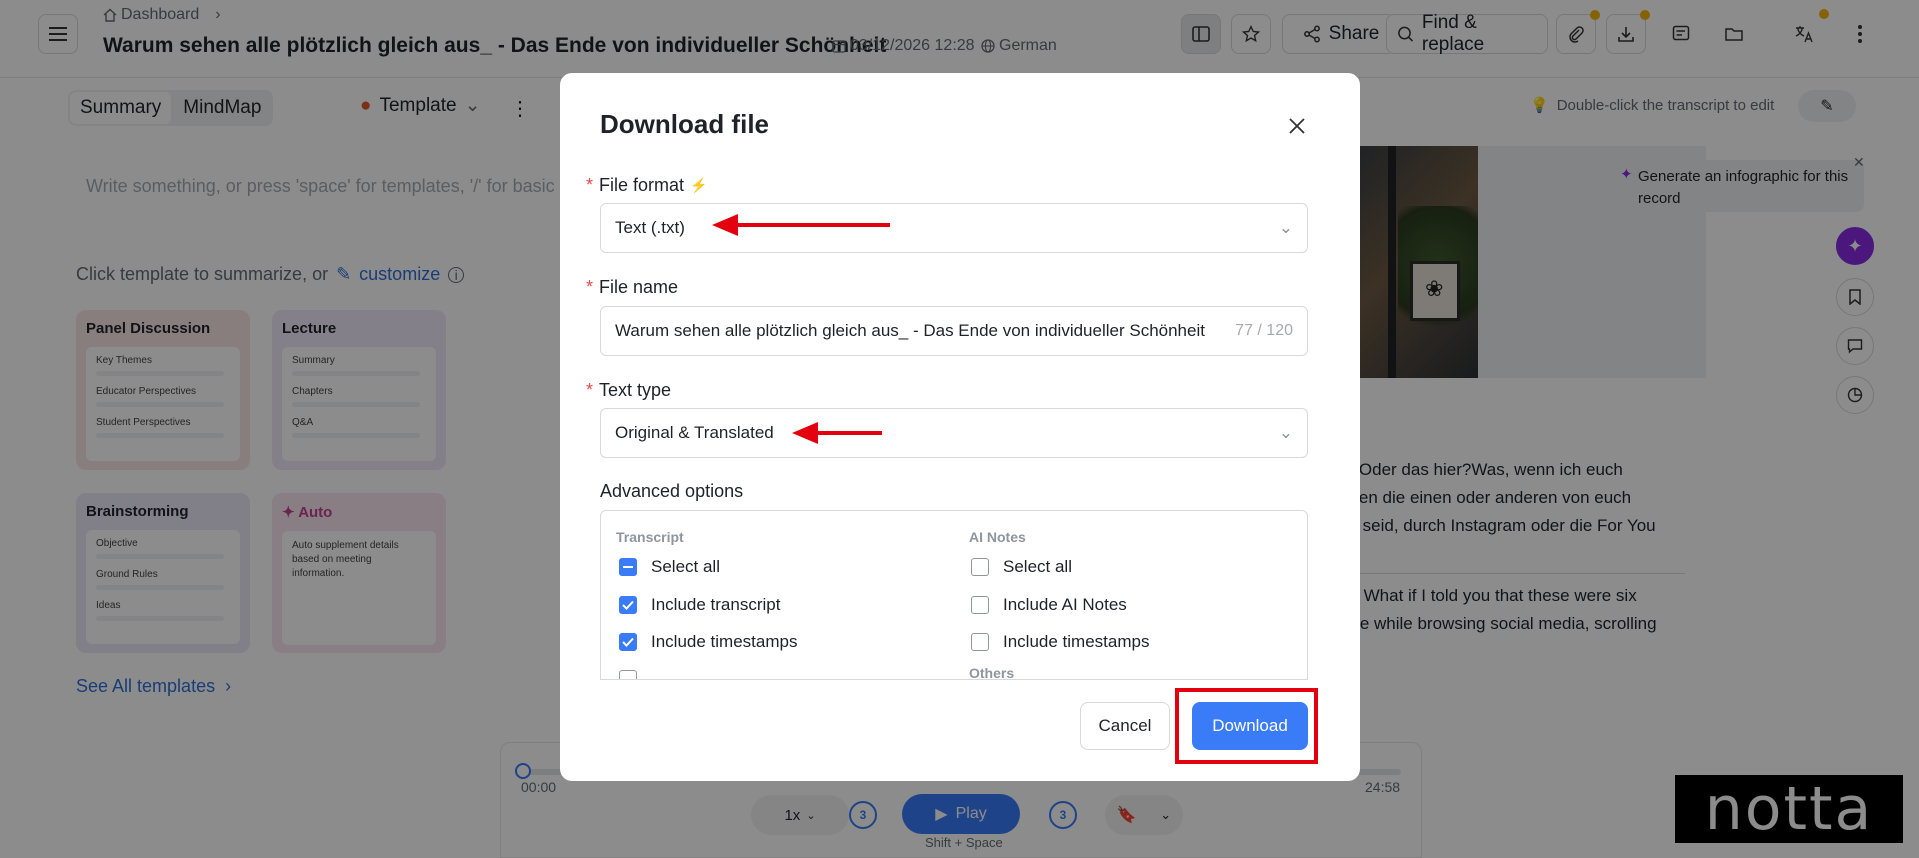 This screenshot has height=858, width=1919. Describe the element at coordinates (997, 537) in the screenshot. I see `ai-notes-column-heading: AI Notes` at that location.